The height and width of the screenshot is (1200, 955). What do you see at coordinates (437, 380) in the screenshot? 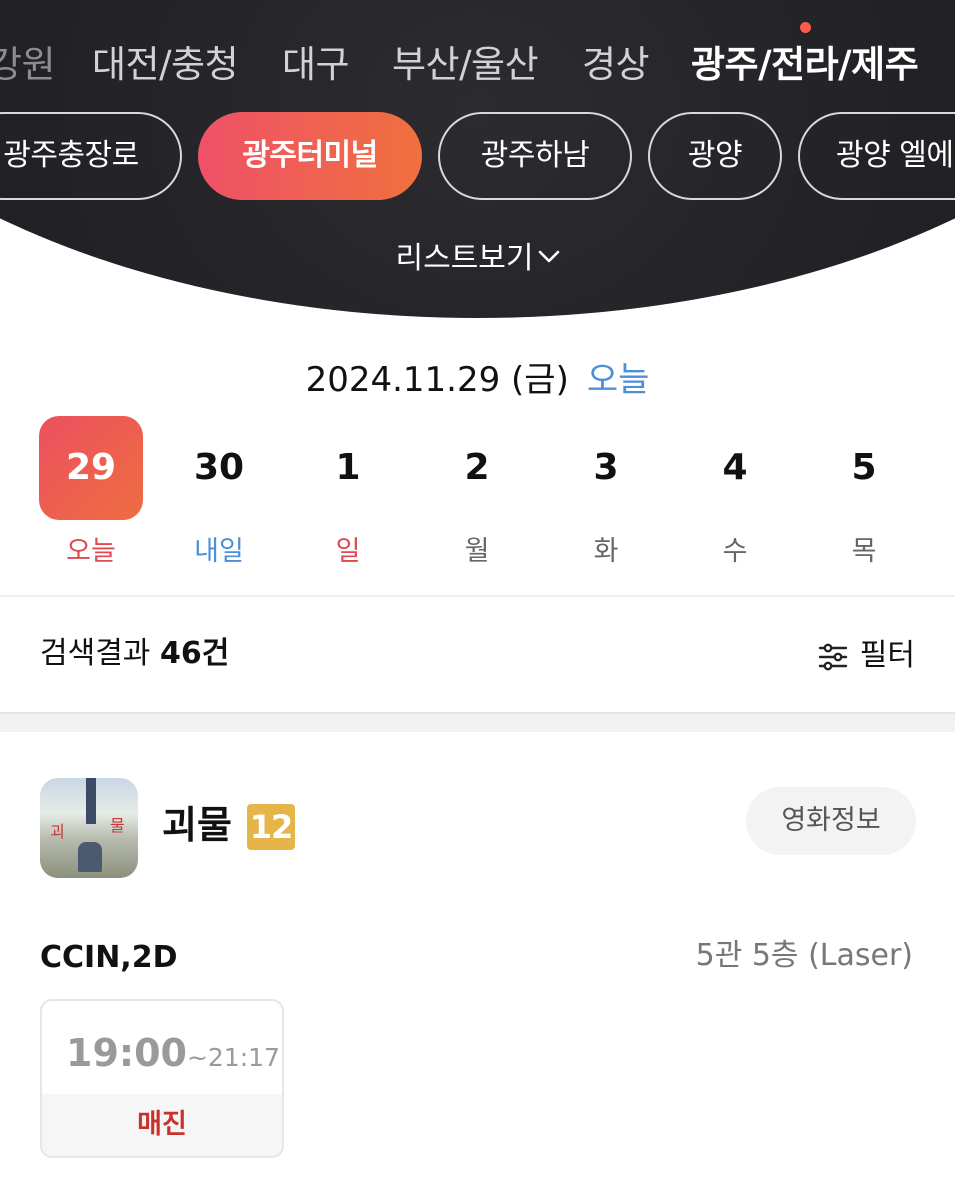
I see `date-text: 2024.11.29 (금)` at bounding box center [437, 380].